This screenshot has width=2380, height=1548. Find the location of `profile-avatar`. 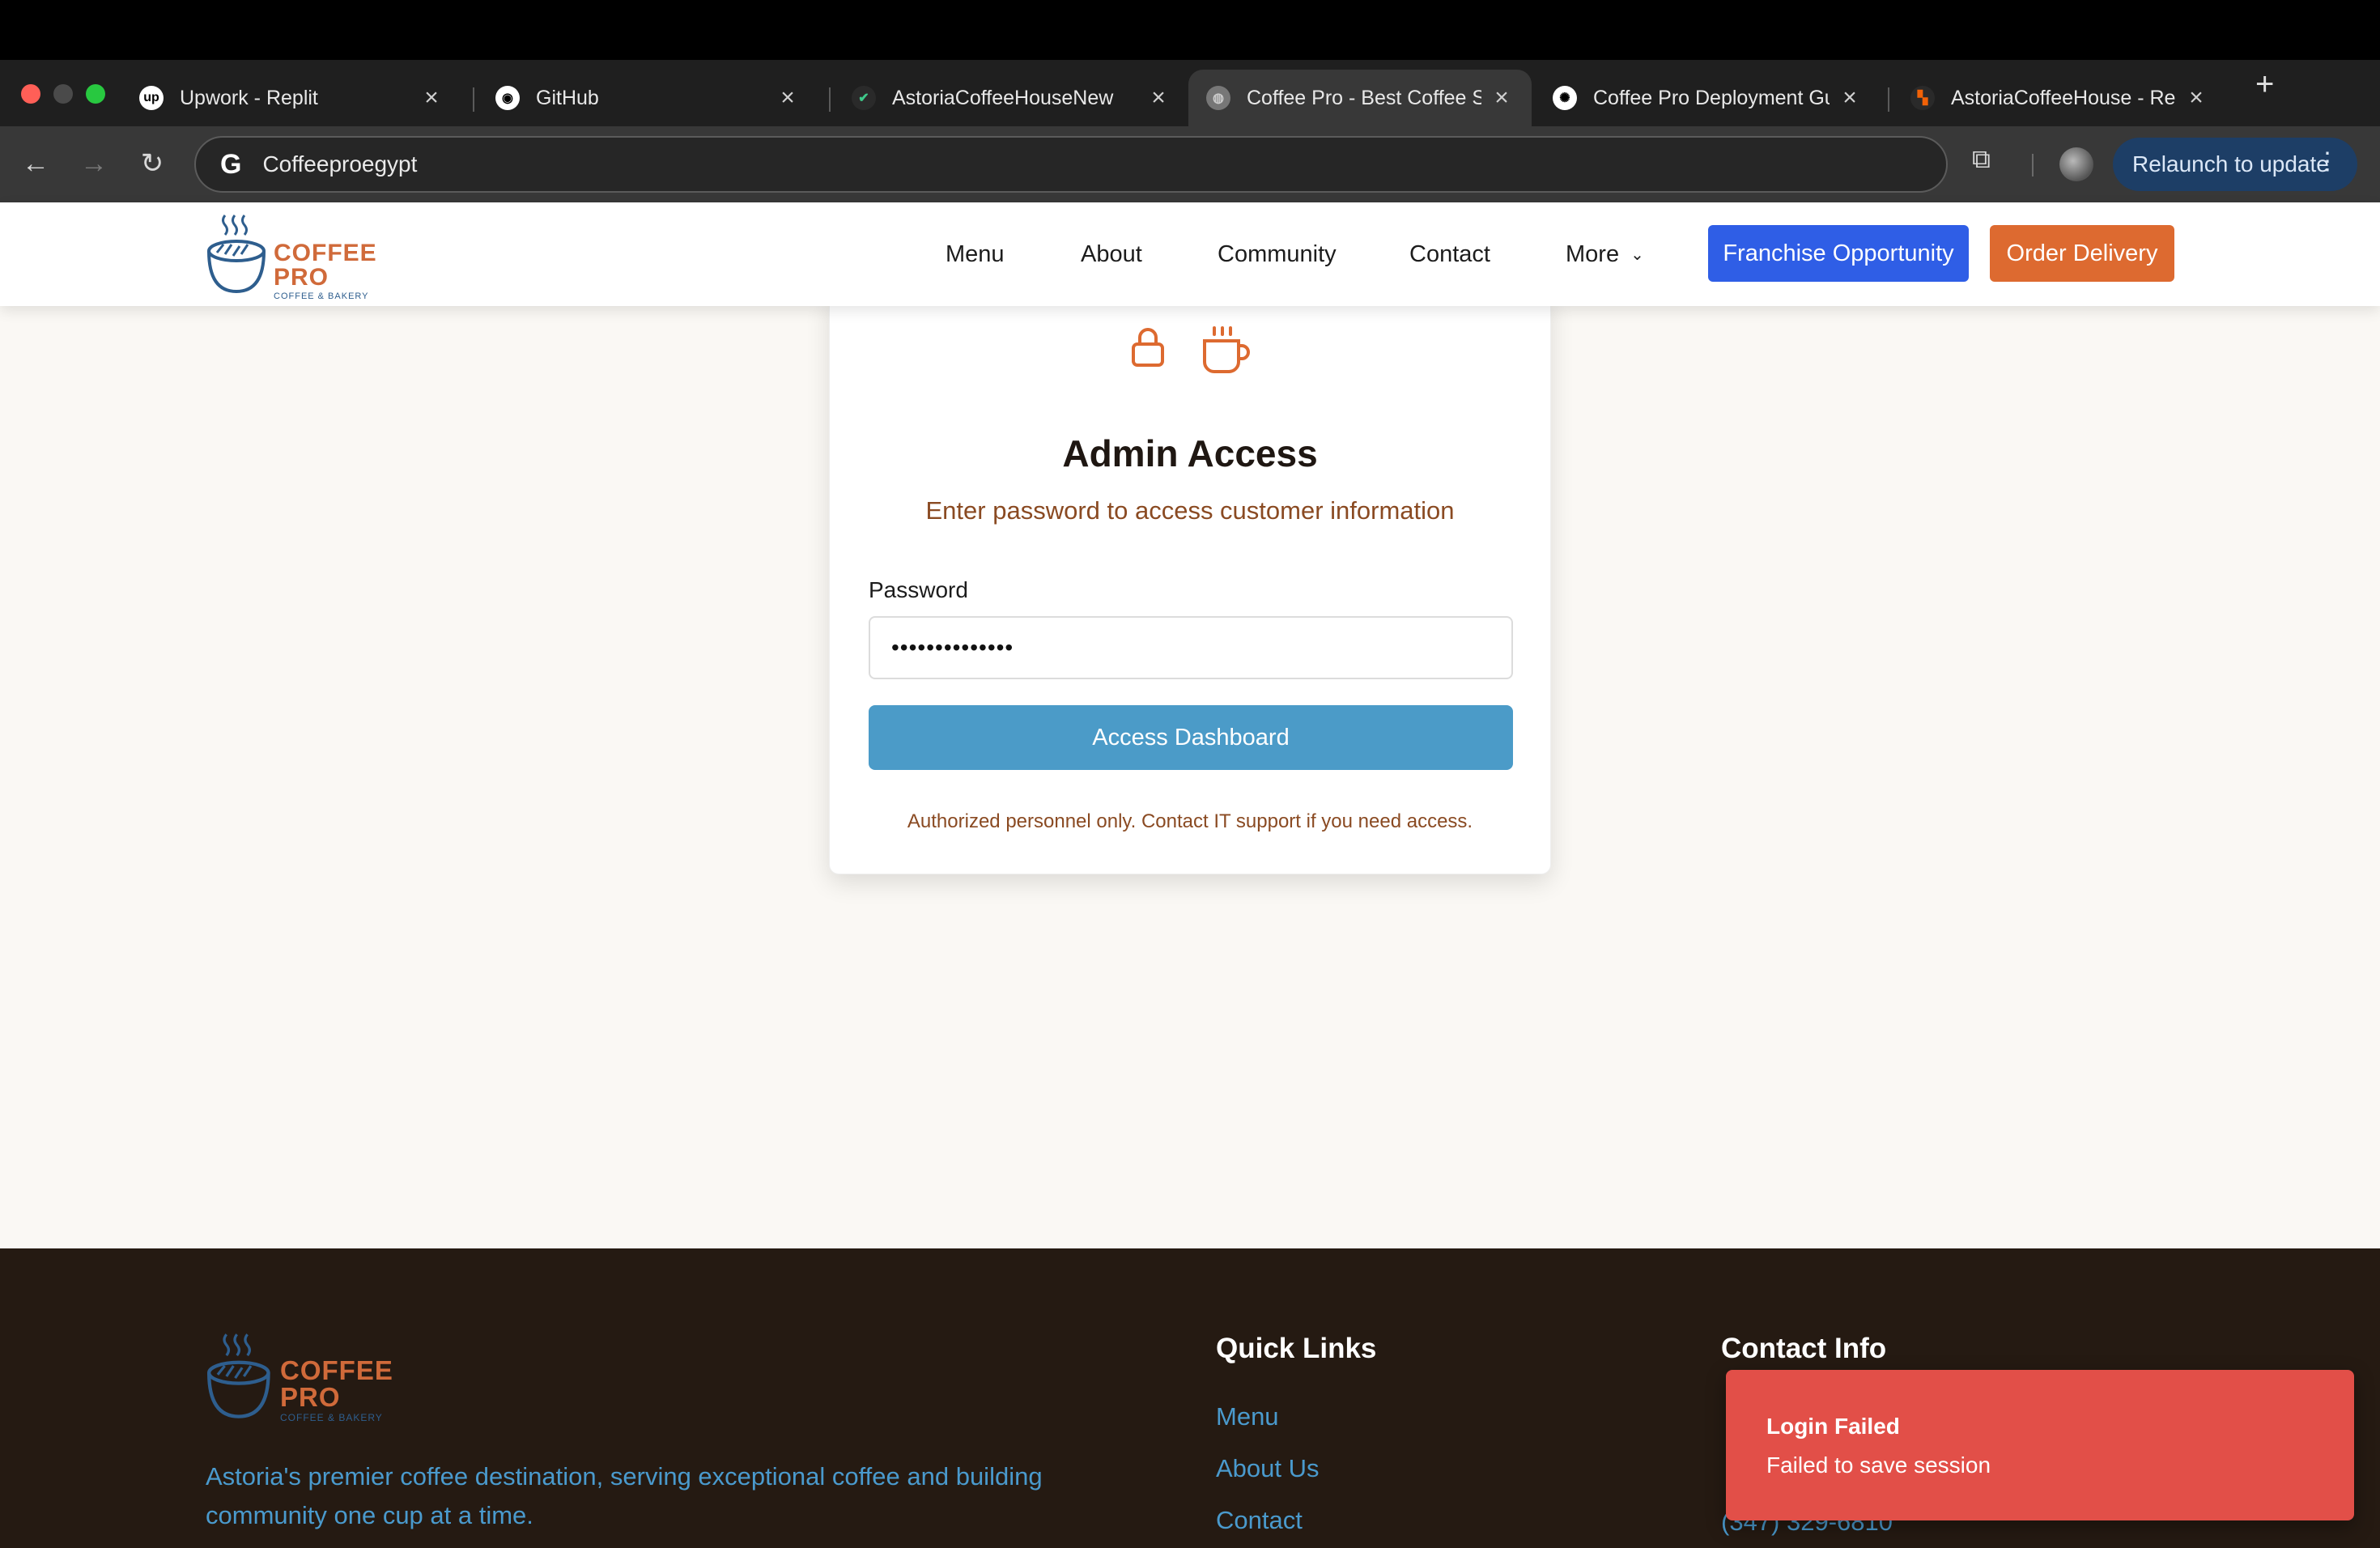

profile-avatar is located at coordinates (2076, 164).